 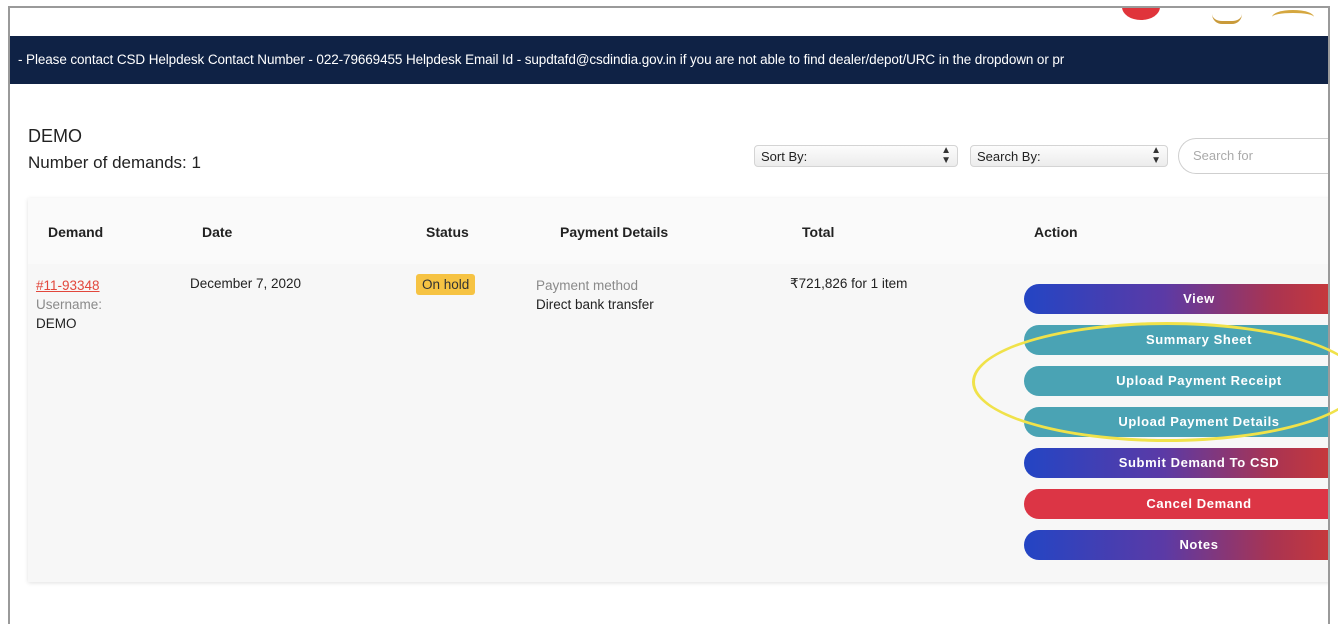 What do you see at coordinates (1176, 422) in the screenshot?
I see `upload-payment-details-button: Upload Payment Details` at bounding box center [1176, 422].